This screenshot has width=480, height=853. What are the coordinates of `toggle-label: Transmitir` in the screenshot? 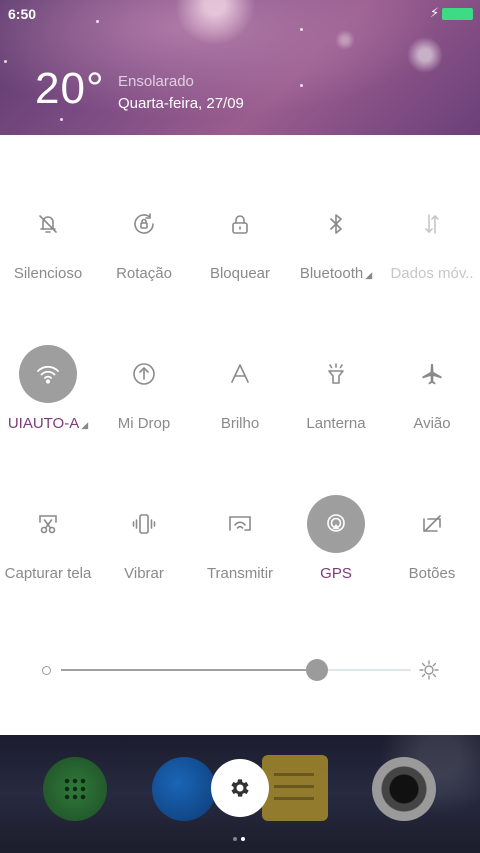 It's located at (240, 573).